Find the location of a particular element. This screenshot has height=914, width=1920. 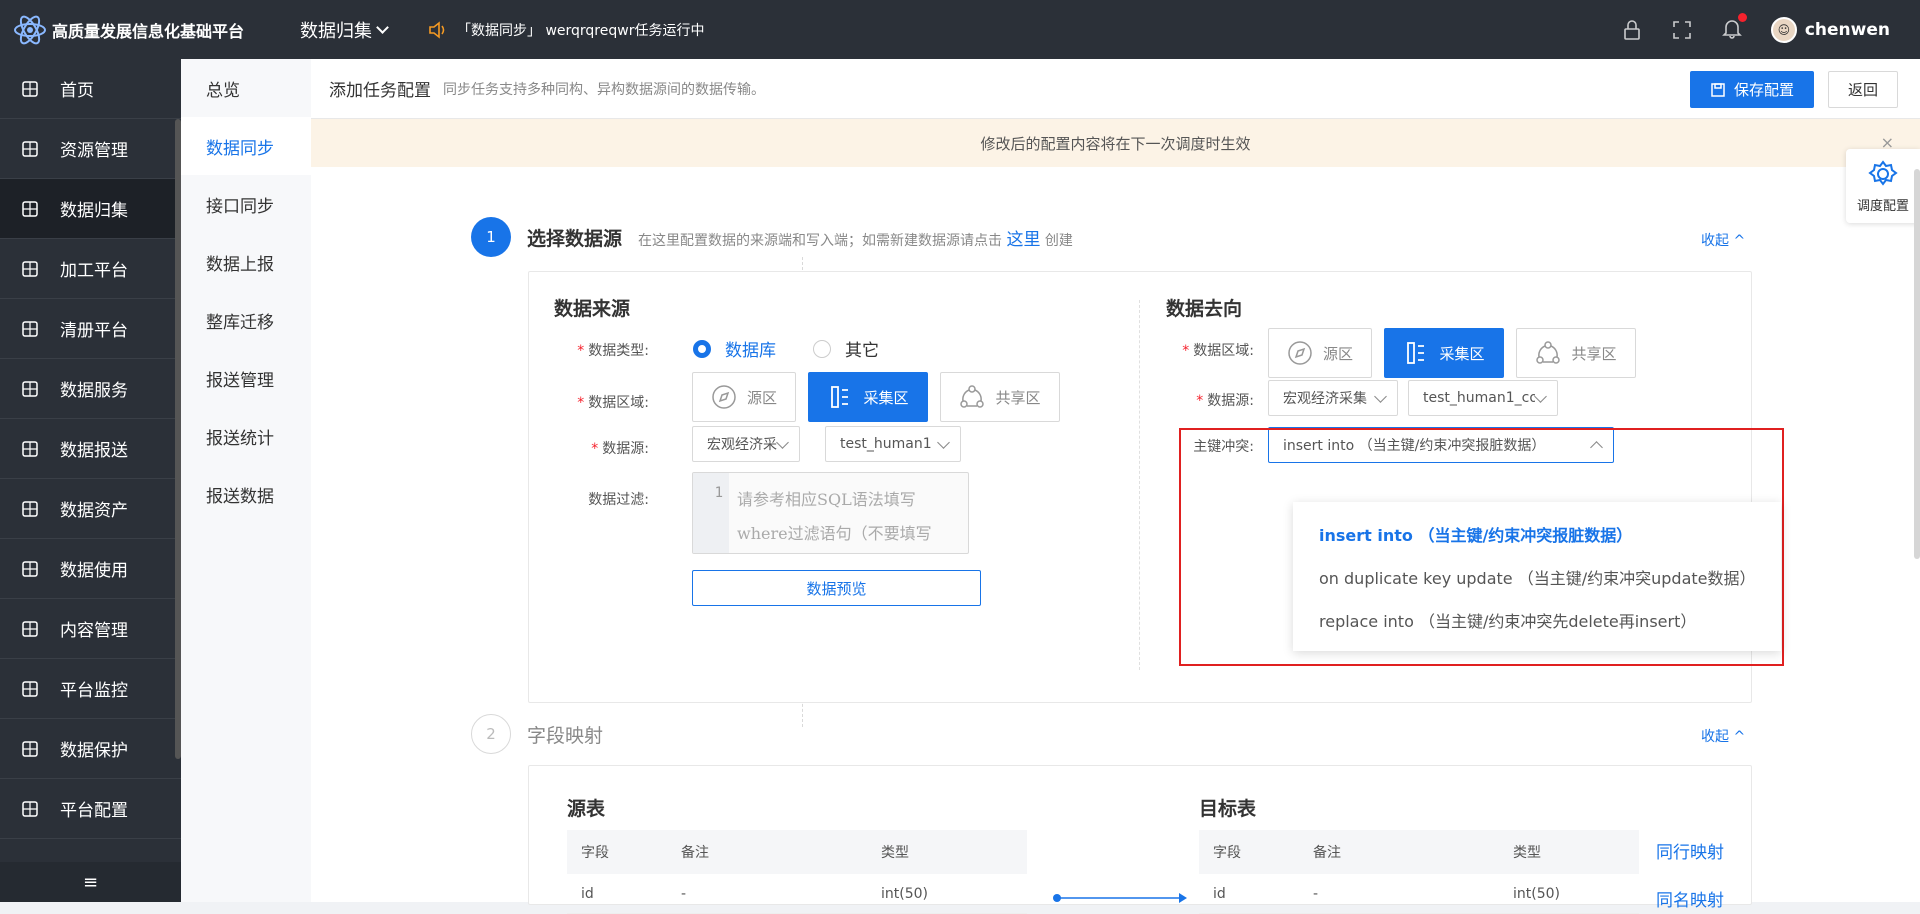

sidebar-item-label: 数据保护 is located at coordinates (94, 751).